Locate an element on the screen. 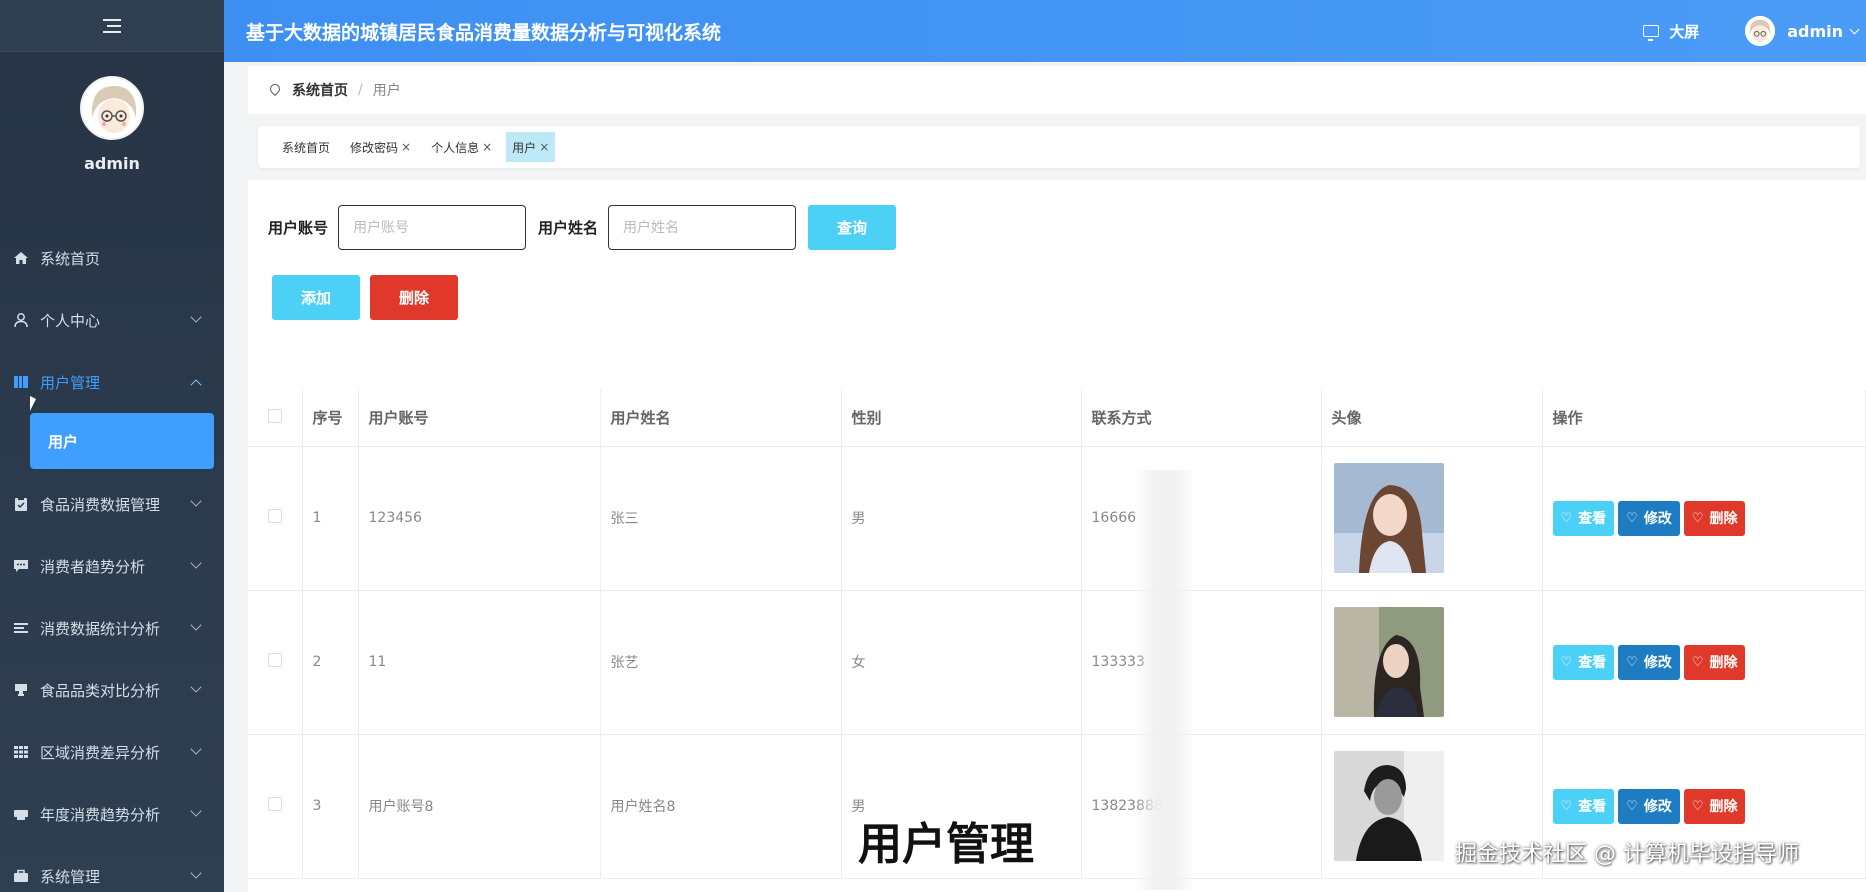  sidebar-item-regional-difference: 区域消费差异分析 is located at coordinates (112, 752).